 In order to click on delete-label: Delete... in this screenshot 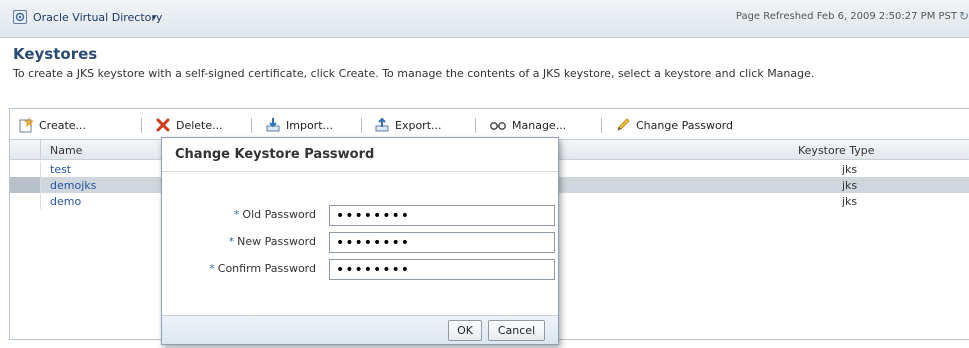, I will do `click(199, 125)`.